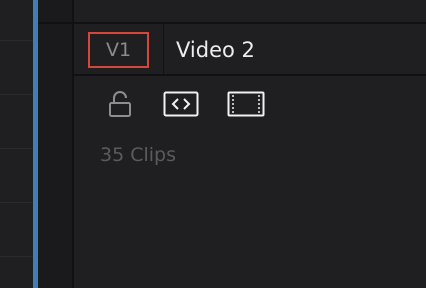  What do you see at coordinates (16, 144) in the screenshot?
I see `timeline-left-strip` at bounding box center [16, 144].